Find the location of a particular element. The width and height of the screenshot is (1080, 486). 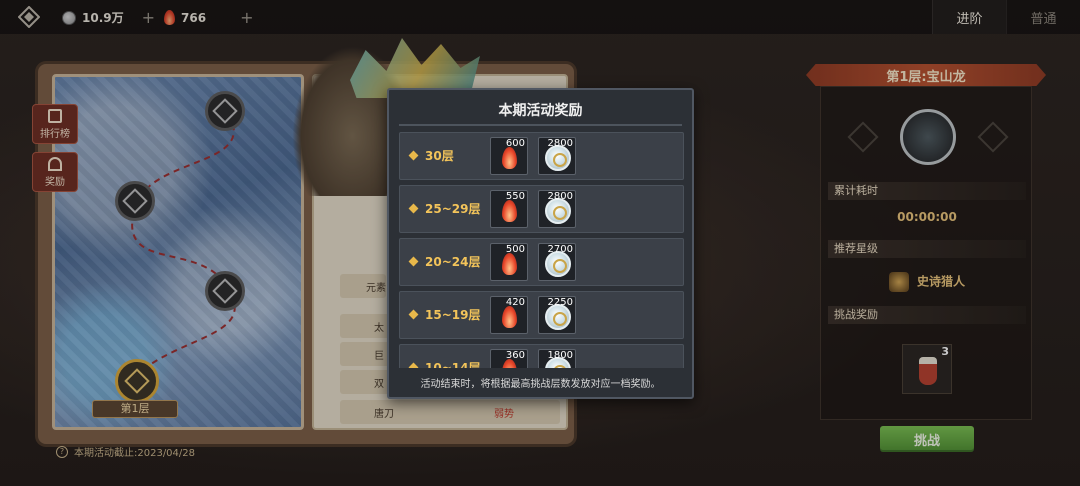

tier-label: 10~14层 is located at coordinates (453, 364).